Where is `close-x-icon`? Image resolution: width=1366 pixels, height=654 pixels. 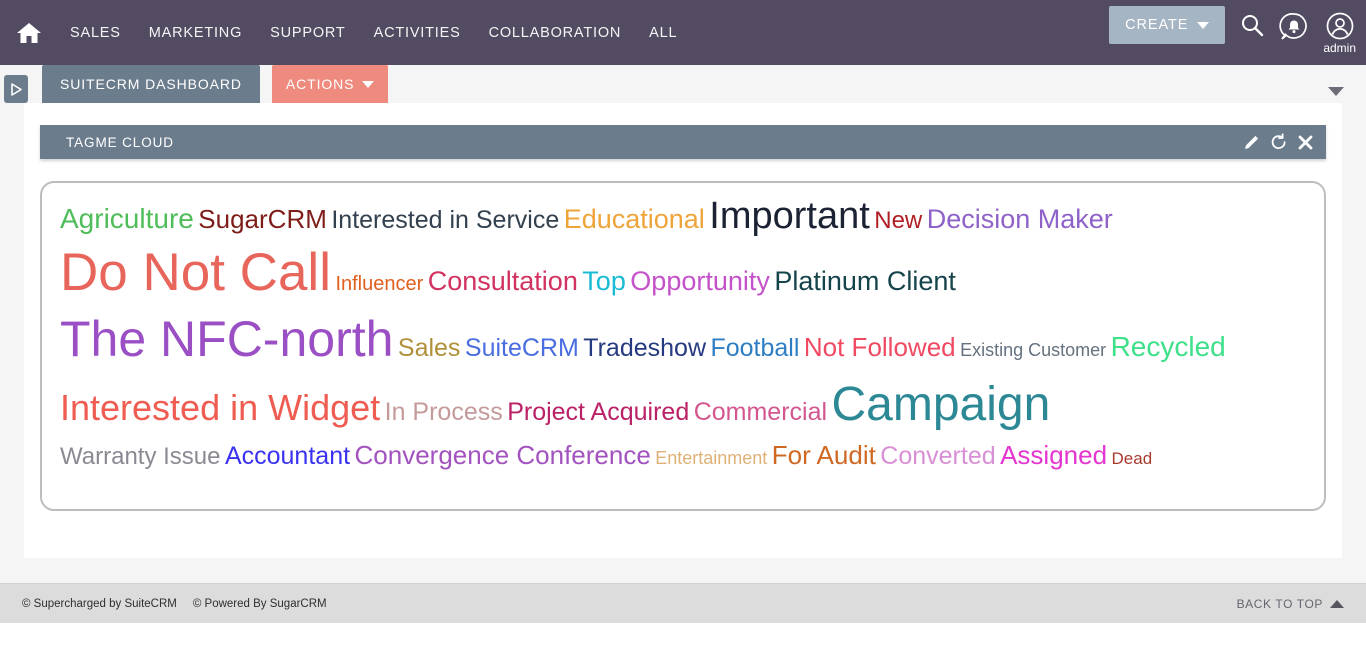 close-x-icon is located at coordinates (1305, 142).